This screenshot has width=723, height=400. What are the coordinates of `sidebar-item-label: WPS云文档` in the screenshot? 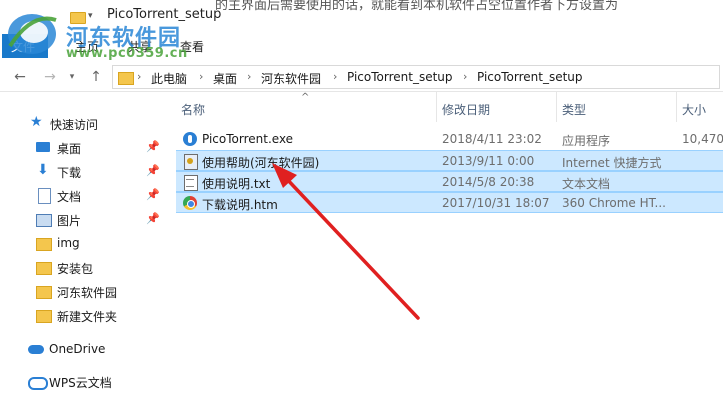 It's located at (80, 383).